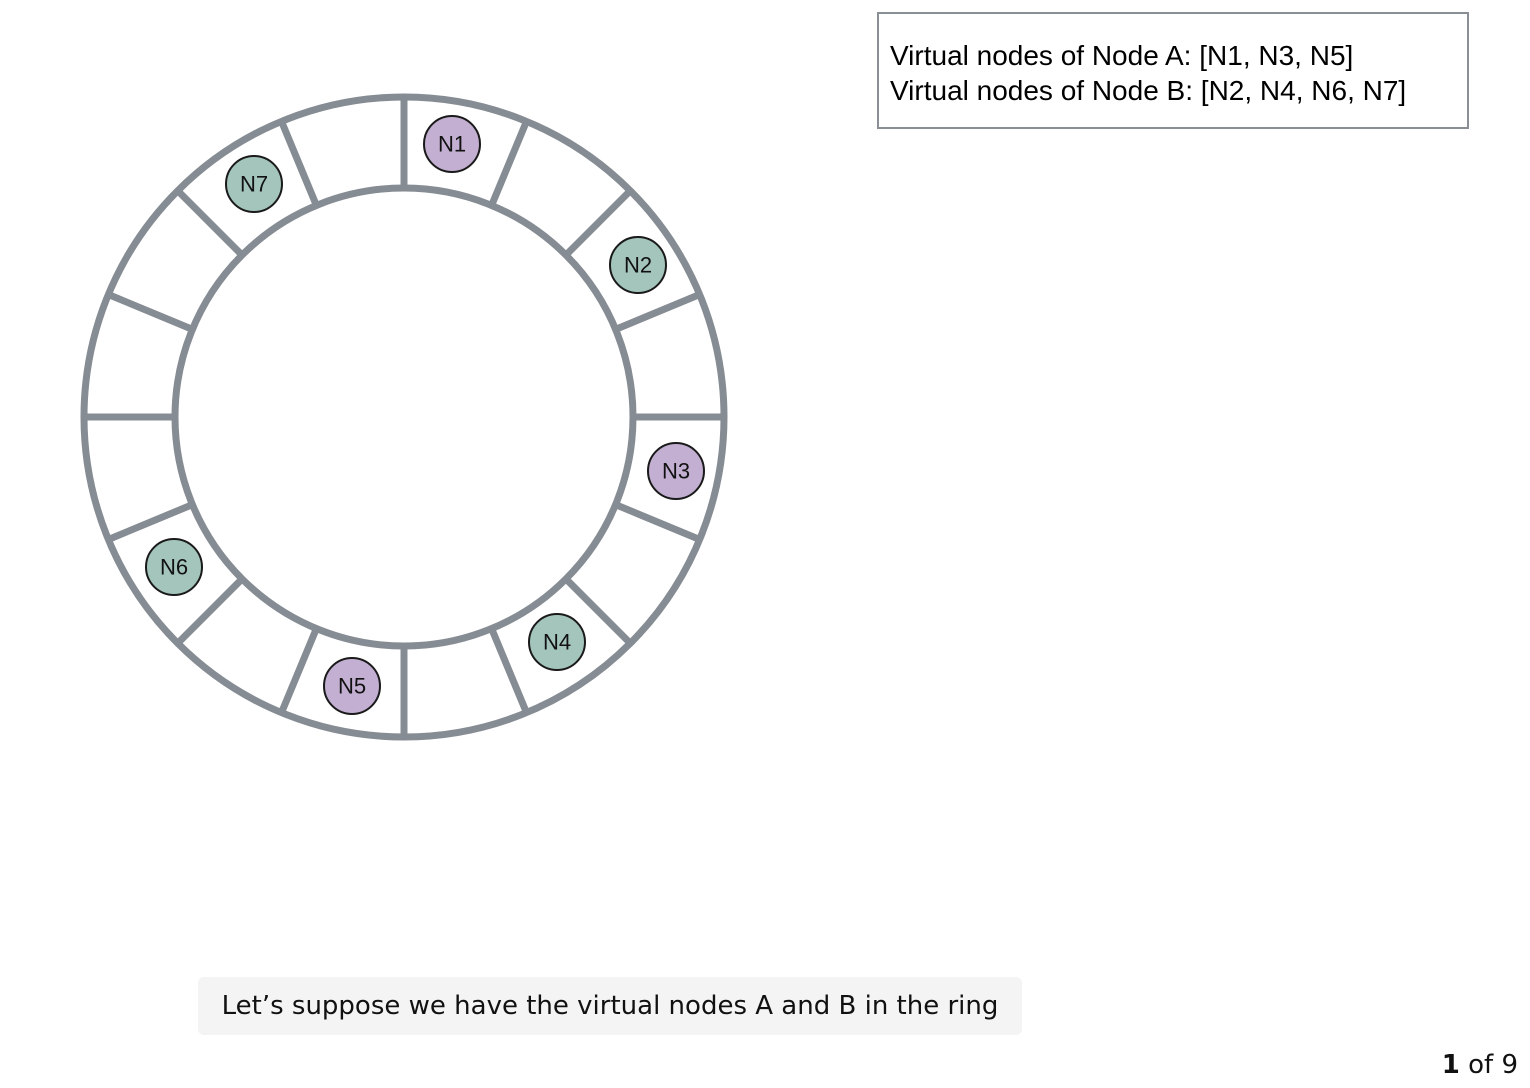  I want to click on slide-pager: 1 of 9, so click(1480, 1065).